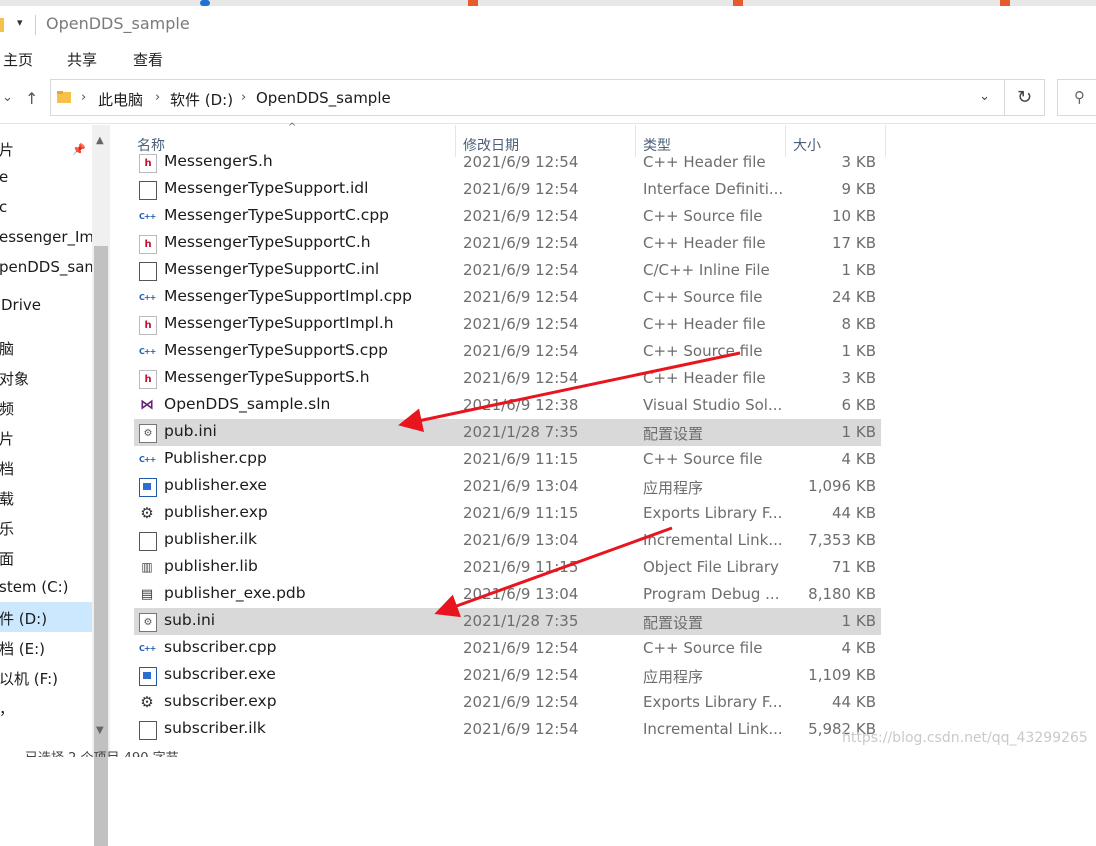 The height and width of the screenshot is (846, 1096). What do you see at coordinates (31, 98) in the screenshot?
I see `up-arrow-icon: ↑` at bounding box center [31, 98].